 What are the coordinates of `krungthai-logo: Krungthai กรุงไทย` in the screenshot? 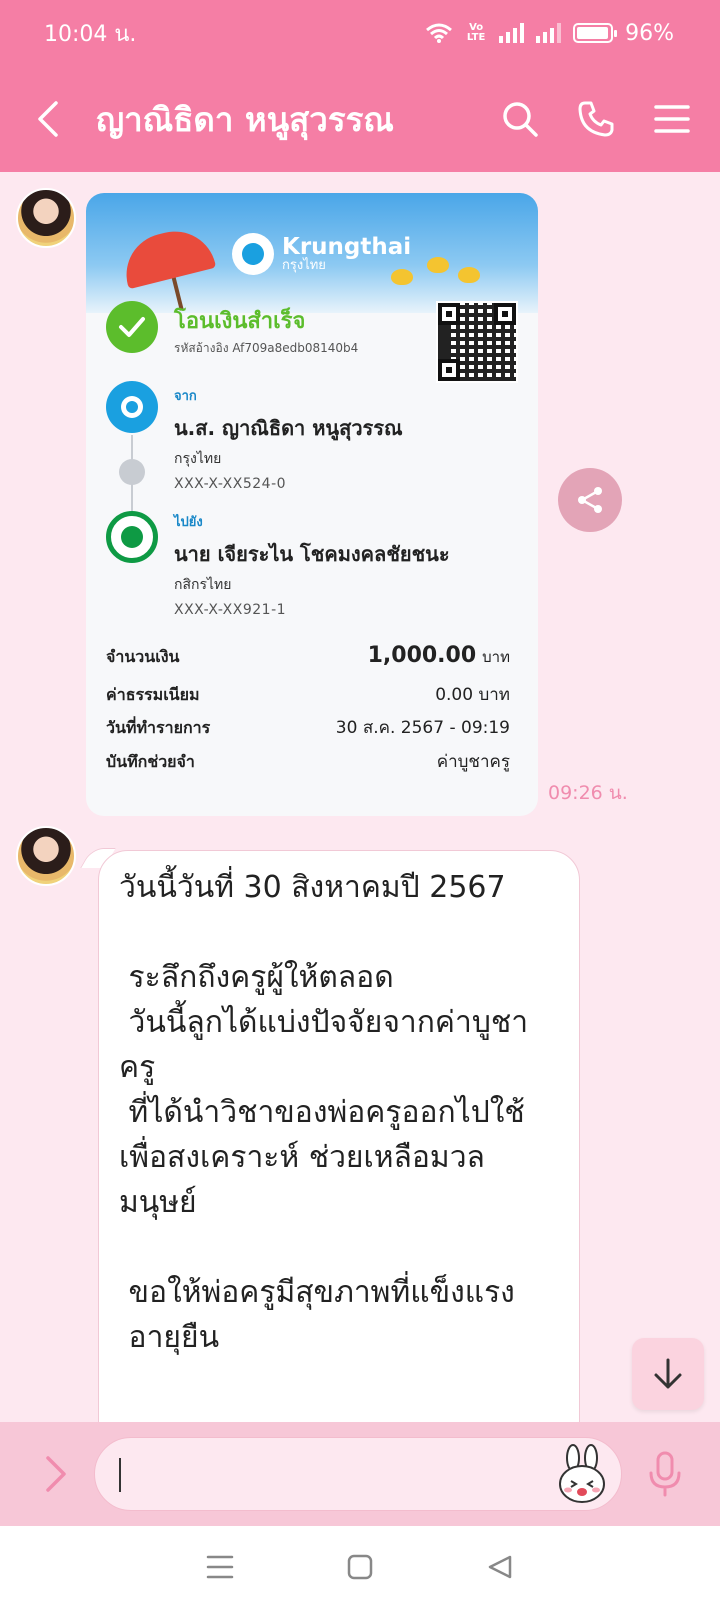 It's located at (321, 254).